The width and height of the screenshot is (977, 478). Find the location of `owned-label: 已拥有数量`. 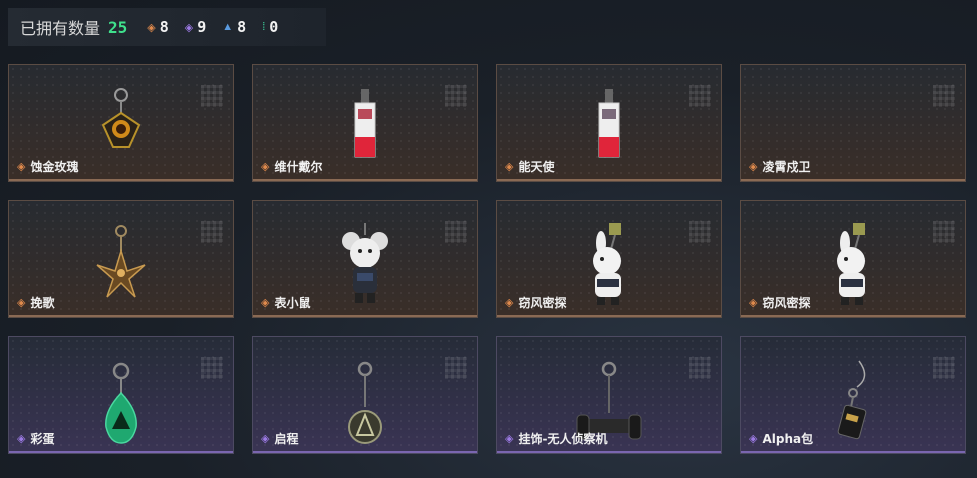

owned-label: 已拥有数量 is located at coordinates (60, 28).